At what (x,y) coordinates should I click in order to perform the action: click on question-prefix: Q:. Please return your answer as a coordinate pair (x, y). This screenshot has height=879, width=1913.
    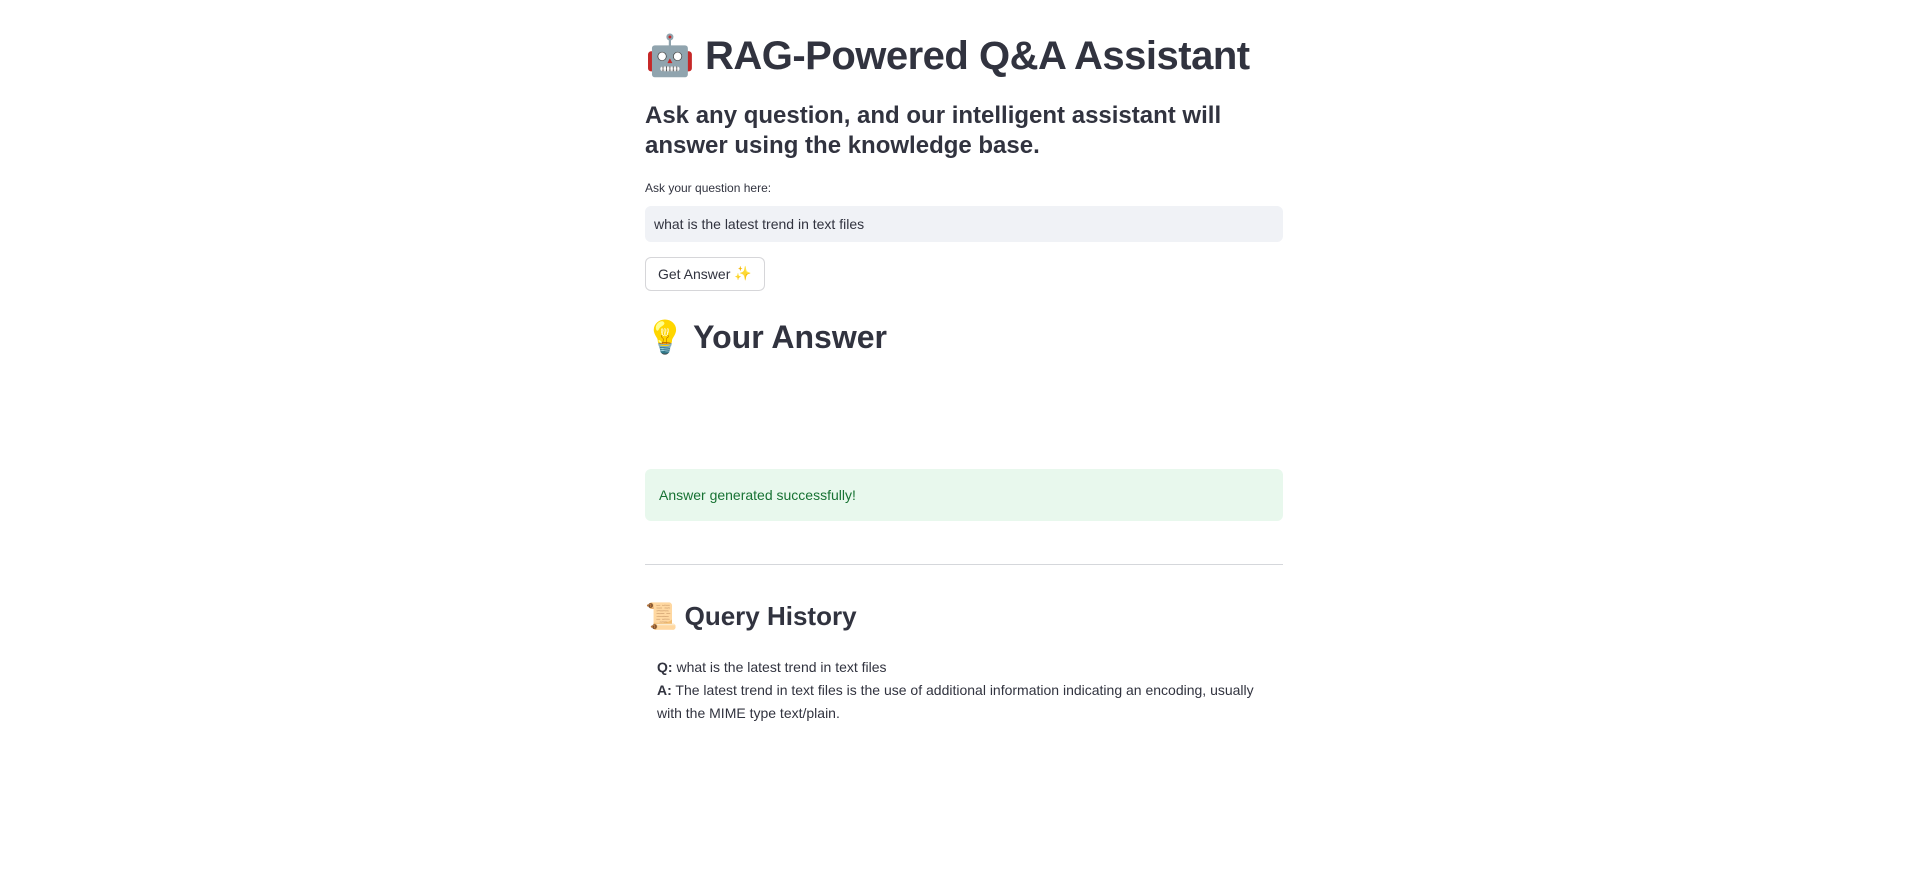
    Looking at the image, I should click on (665, 667).